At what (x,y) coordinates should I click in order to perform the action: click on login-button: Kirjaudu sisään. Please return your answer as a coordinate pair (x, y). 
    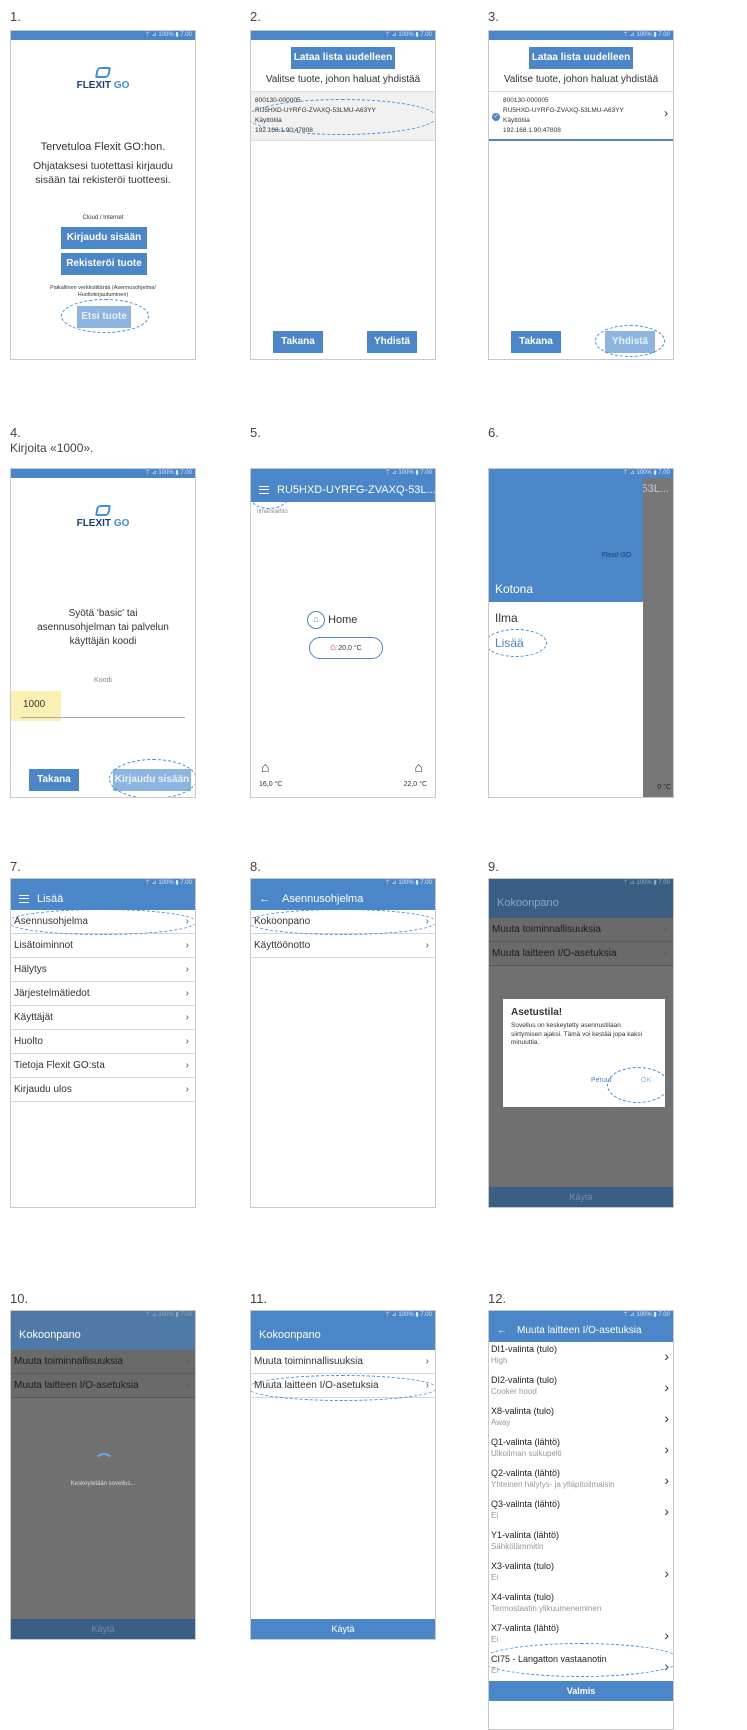
    Looking at the image, I should click on (104, 238).